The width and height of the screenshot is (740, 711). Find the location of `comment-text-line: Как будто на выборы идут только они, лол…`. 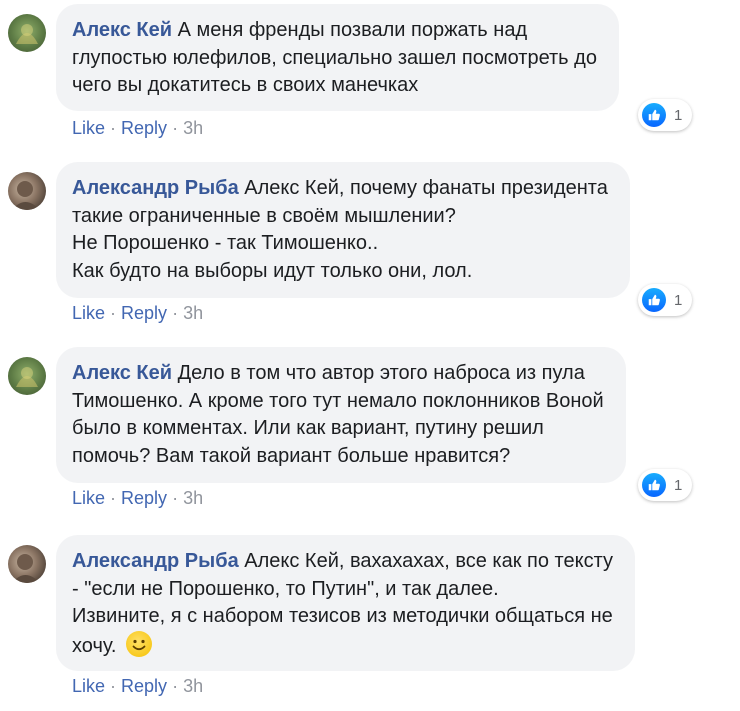

comment-text-line: Как будто на выборы идут только они, лол… is located at coordinates (272, 270).